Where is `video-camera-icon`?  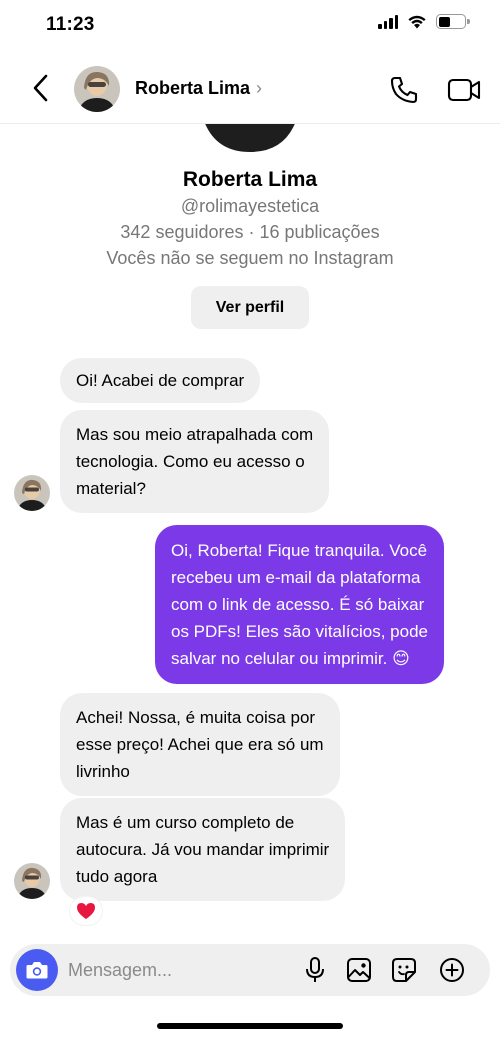 video-camera-icon is located at coordinates (464, 90).